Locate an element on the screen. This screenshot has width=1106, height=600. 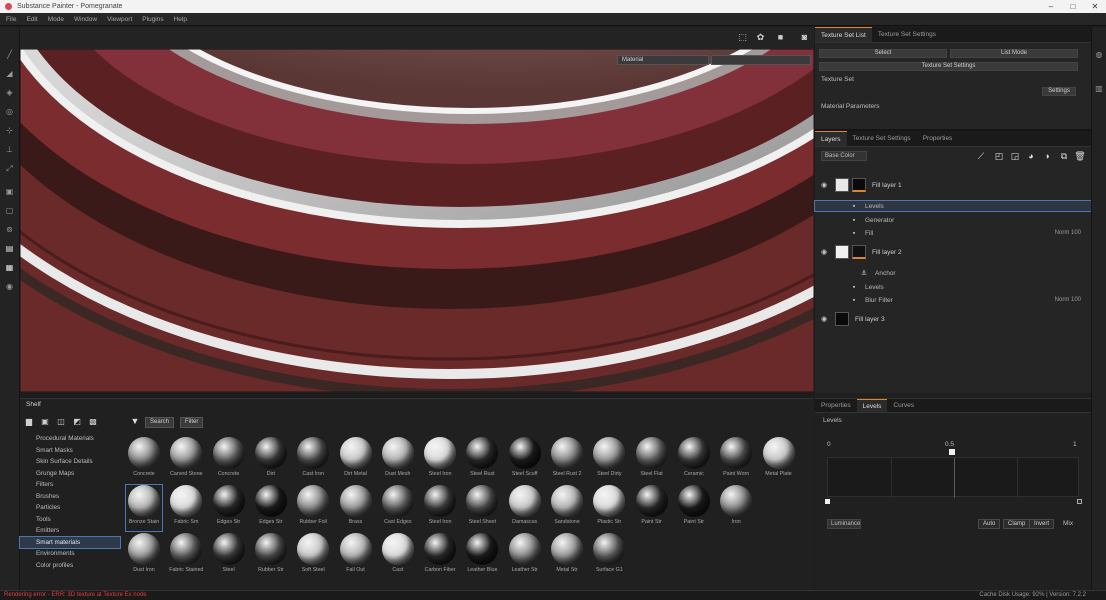
texture-set-settings-button: Texture Set Settings is located at coordinates (948, 66).